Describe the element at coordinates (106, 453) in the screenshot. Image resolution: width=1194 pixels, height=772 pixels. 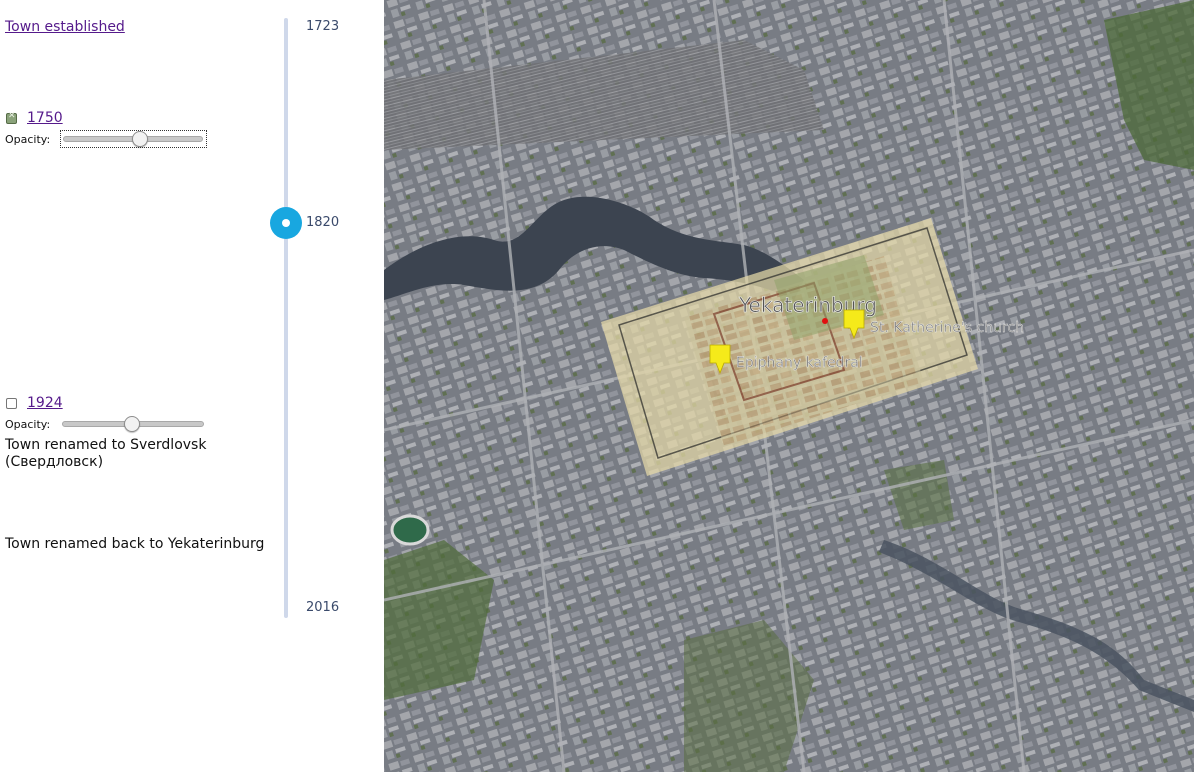
I see `event-renamed-sverdlovsk: Town renamed to Sverdlovsk (Свердловск)` at that location.